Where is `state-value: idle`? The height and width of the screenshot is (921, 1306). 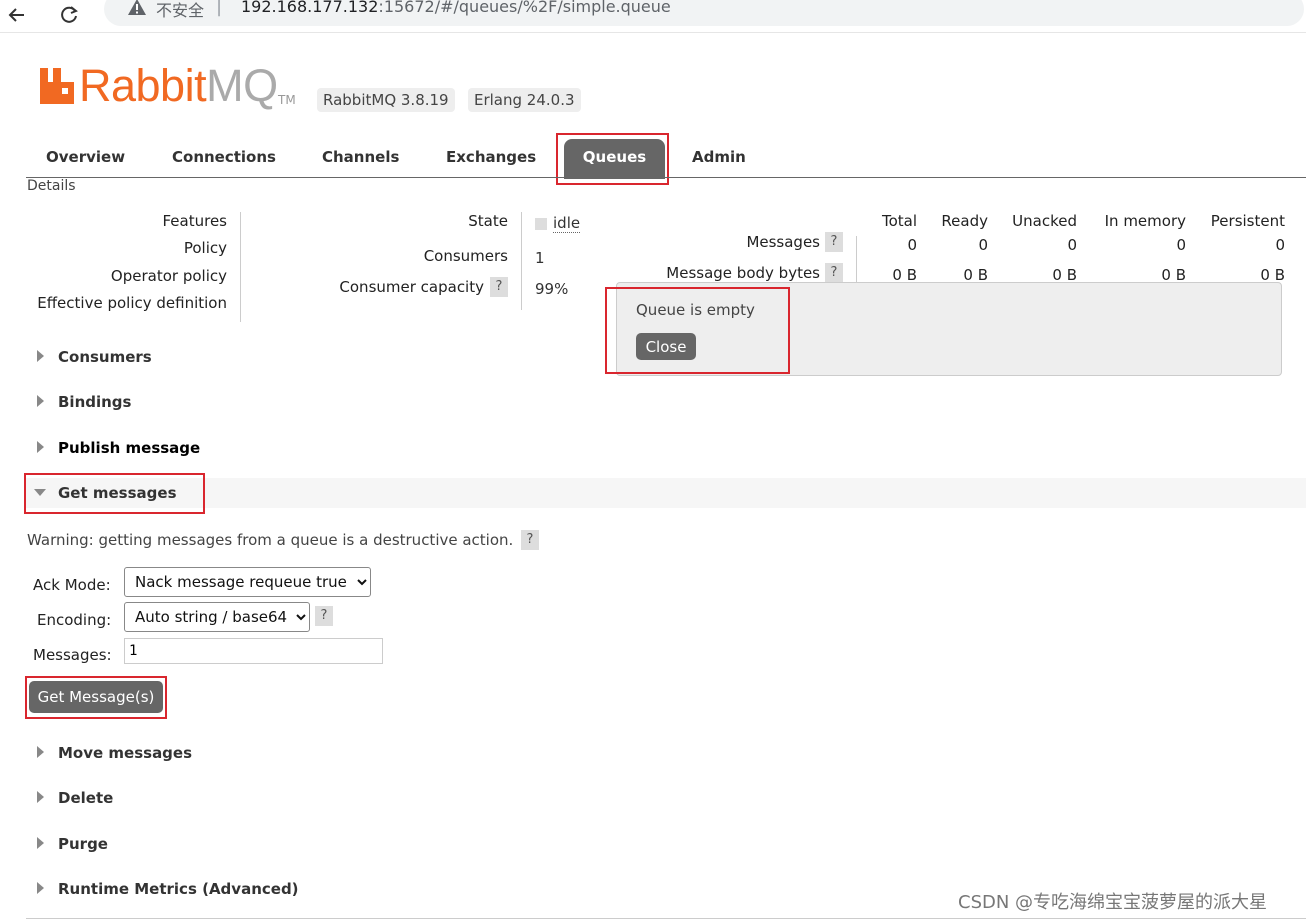 state-value: idle is located at coordinates (567, 223).